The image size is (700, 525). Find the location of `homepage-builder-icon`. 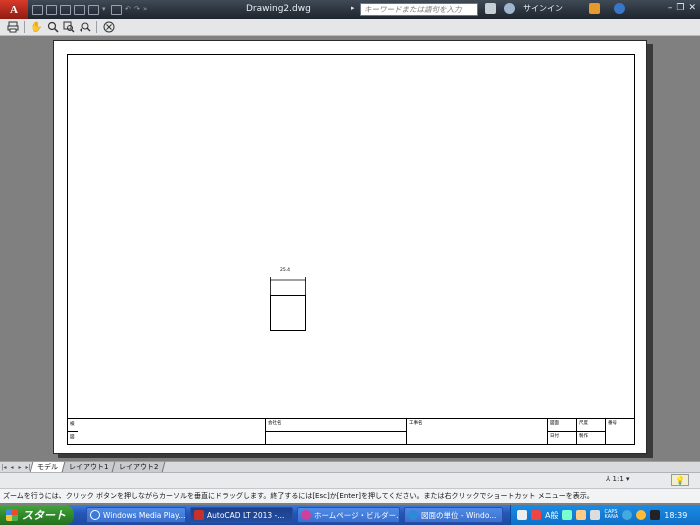

homepage-builder-icon is located at coordinates (306, 515).